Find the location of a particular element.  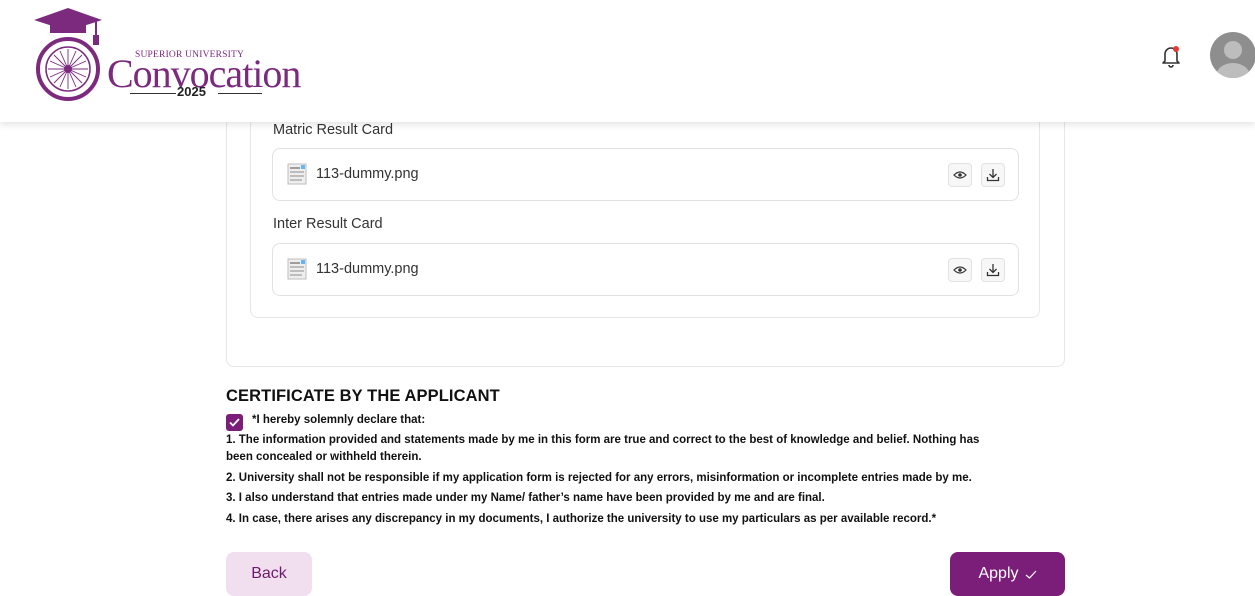

inter-file-row: 113-dummy.png is located at coordinates (645, 269).